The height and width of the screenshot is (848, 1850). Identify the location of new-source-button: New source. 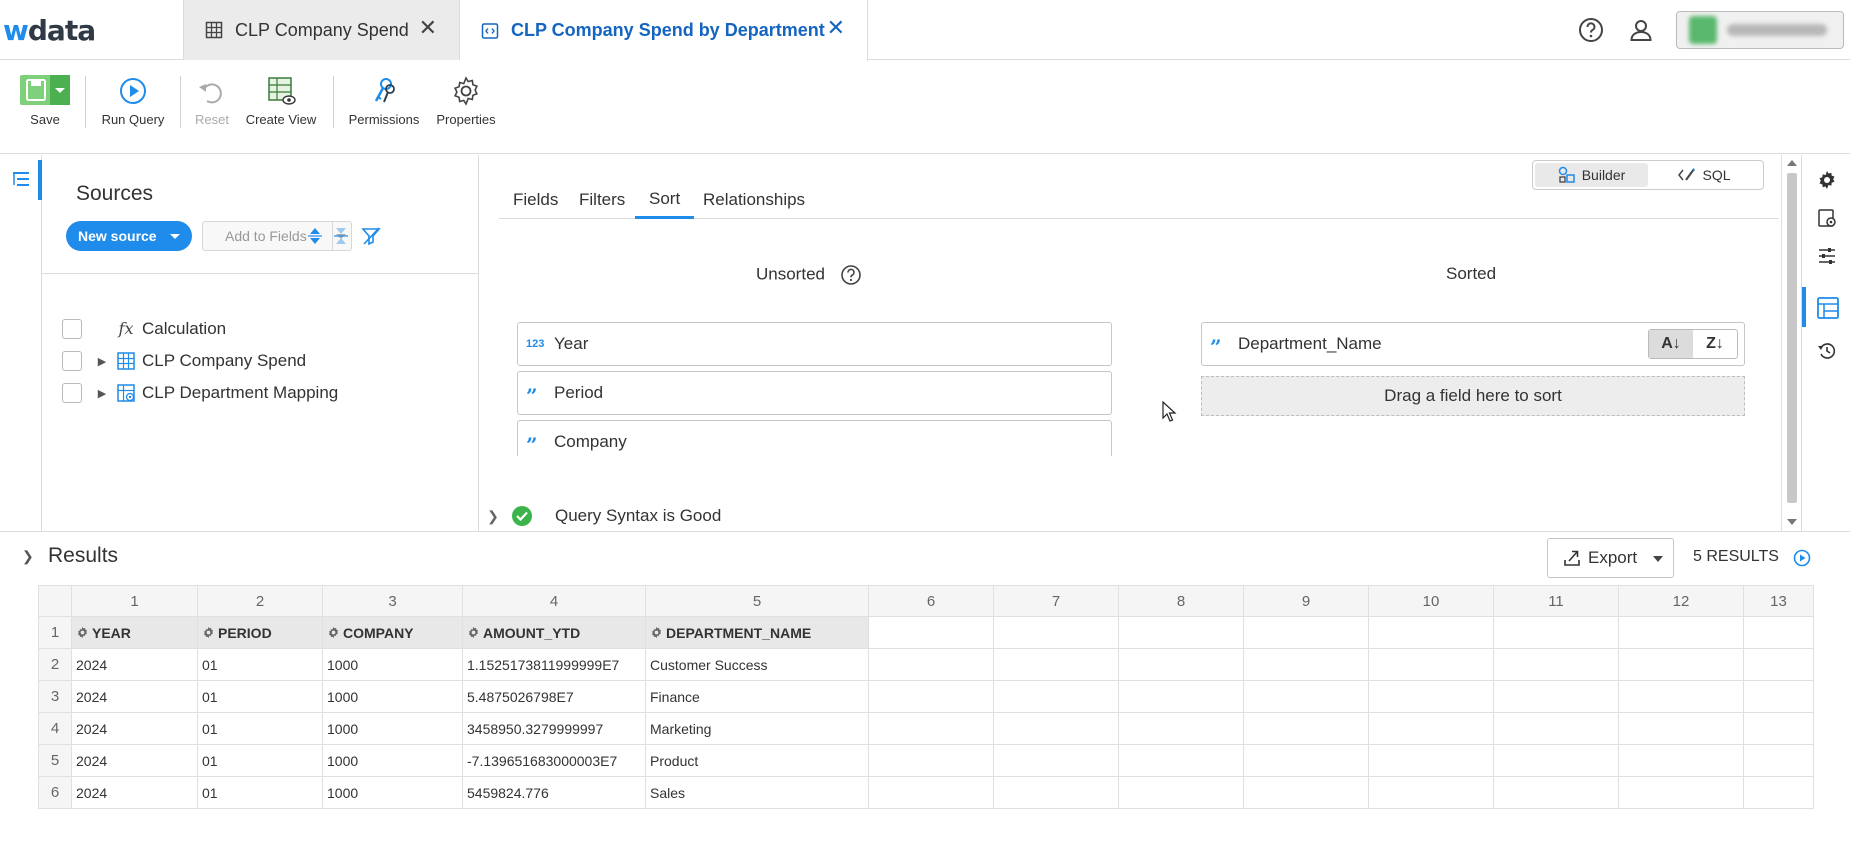
(129, 236).